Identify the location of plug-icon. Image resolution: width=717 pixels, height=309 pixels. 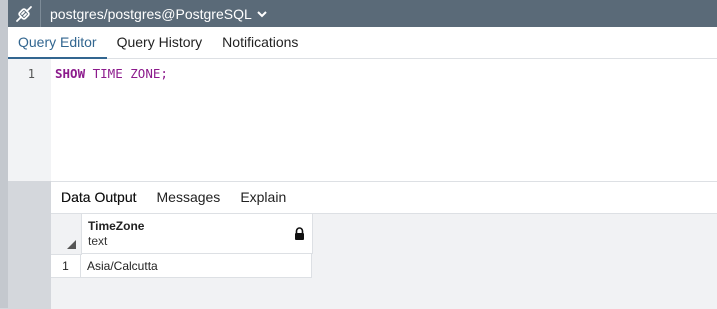
(24, 13).